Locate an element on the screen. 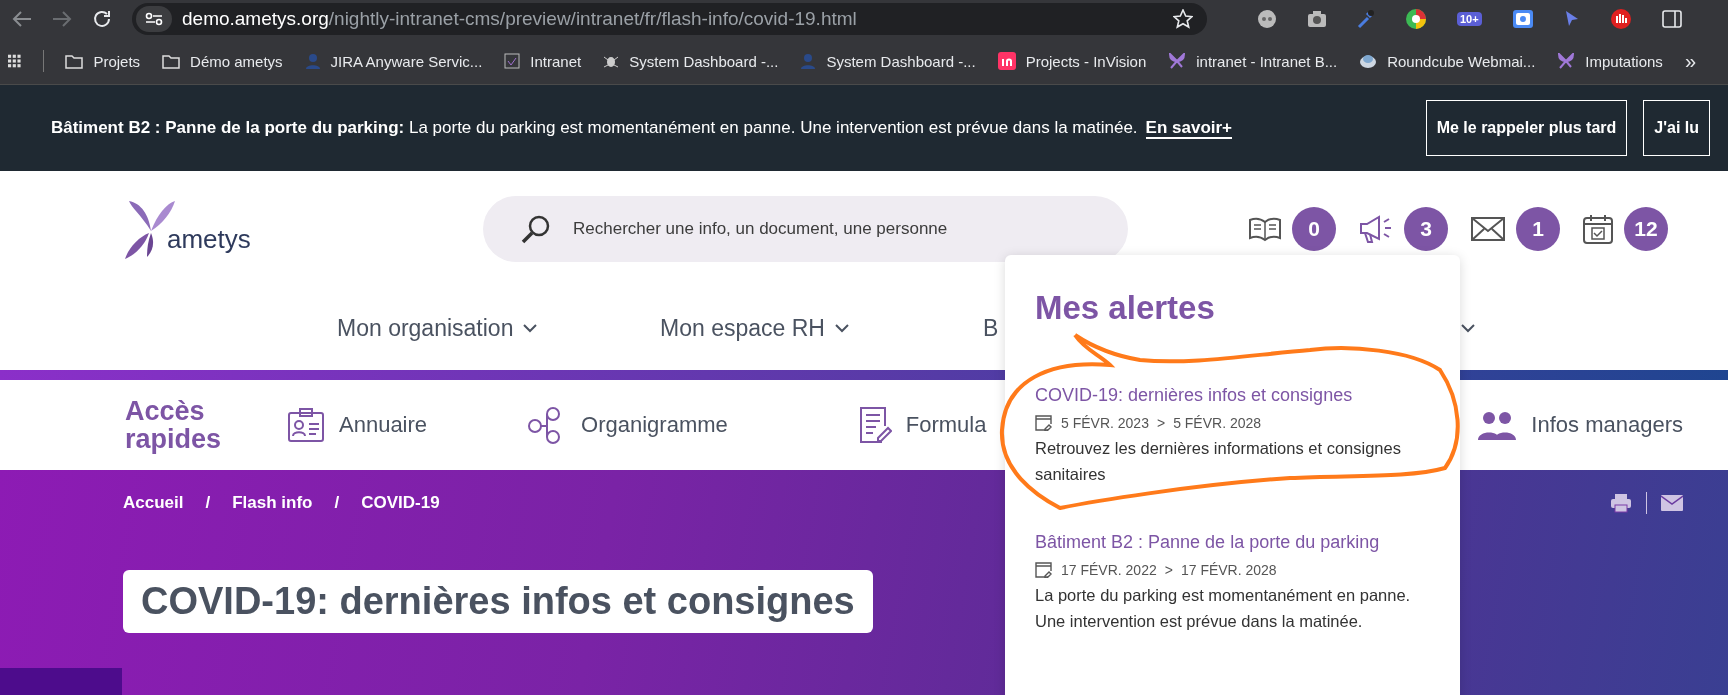 The image size is (1728, 695). megaphone-icon is located at coordinates (1376, 228).